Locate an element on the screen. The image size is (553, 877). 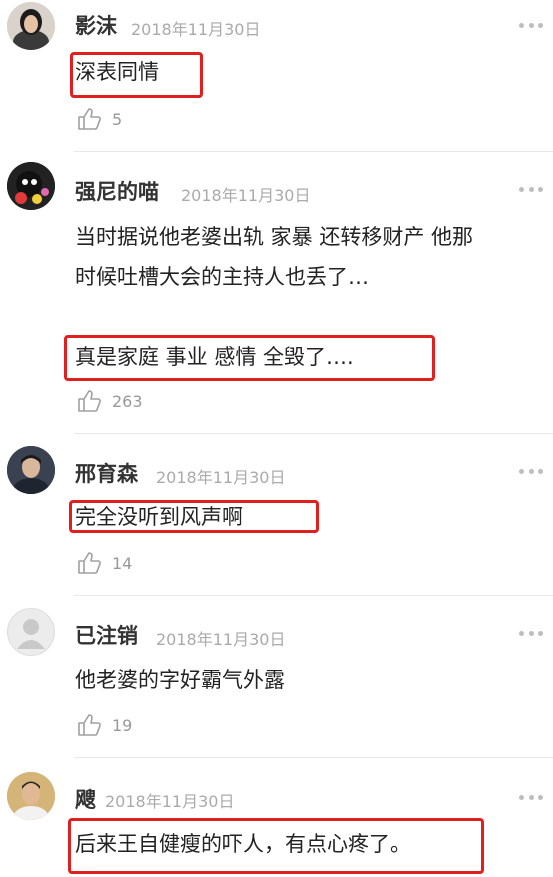
man-selfie-avatar-icon is located at coordinates (31, 796).